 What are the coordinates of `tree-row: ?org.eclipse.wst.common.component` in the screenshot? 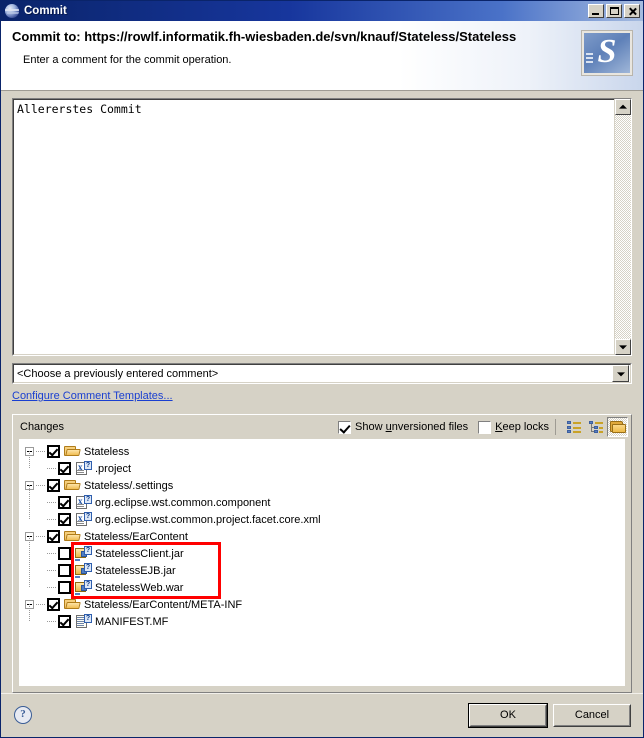 It's located at (322, 502).